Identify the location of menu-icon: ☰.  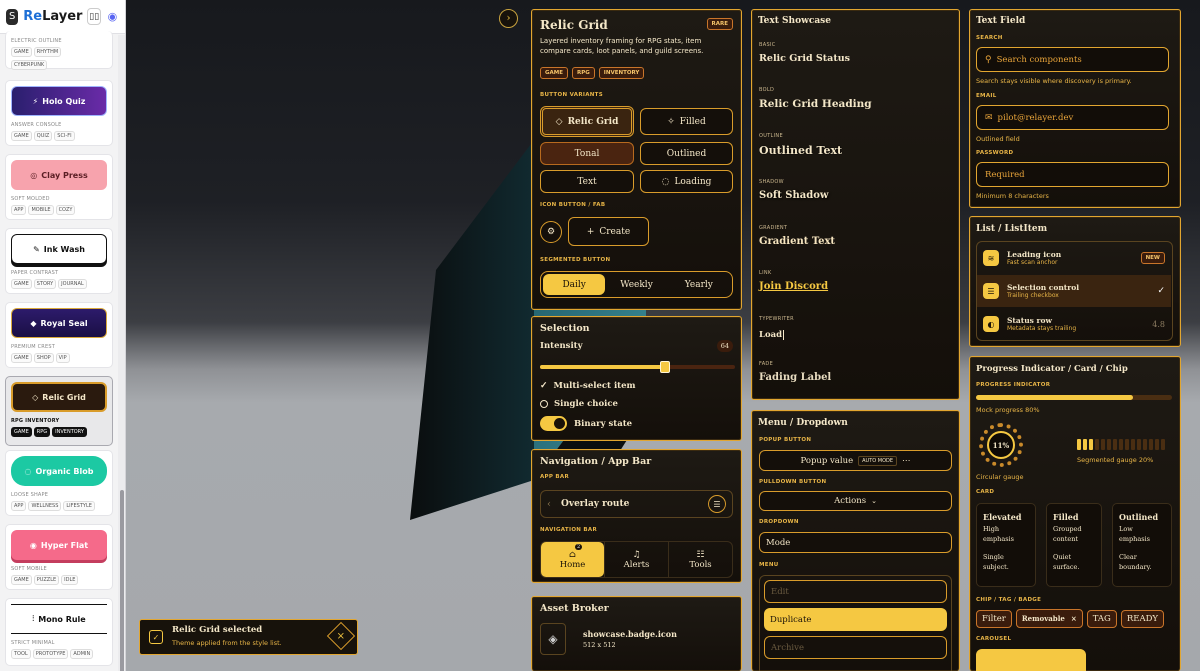
(717, 504).